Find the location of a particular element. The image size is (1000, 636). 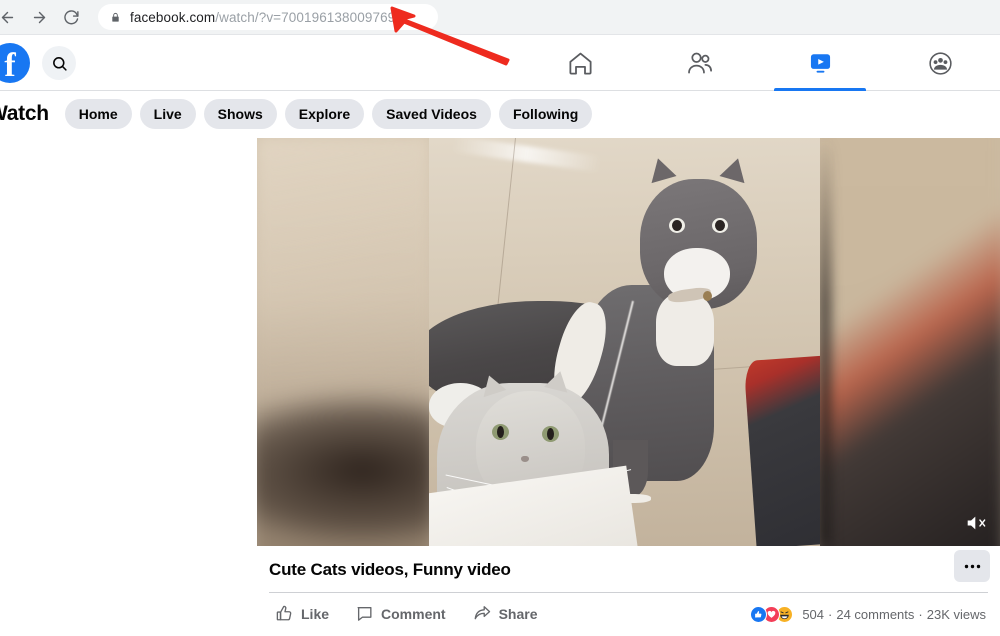

facebook-logo-letter: f is located at coordinates (10, 65).